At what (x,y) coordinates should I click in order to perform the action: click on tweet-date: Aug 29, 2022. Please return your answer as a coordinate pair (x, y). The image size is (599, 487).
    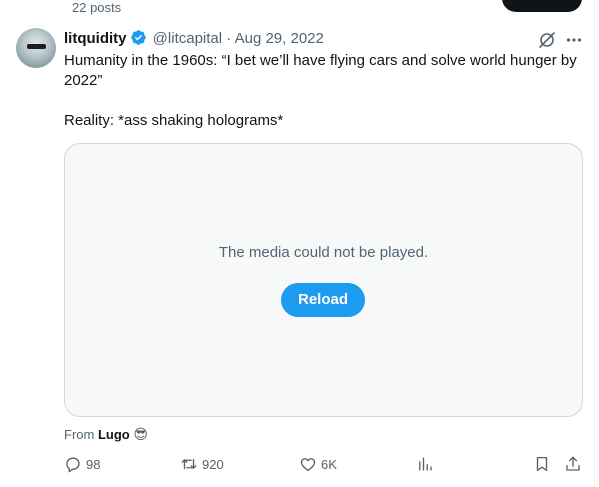
    Looking at the image, I should click on (279, 38).